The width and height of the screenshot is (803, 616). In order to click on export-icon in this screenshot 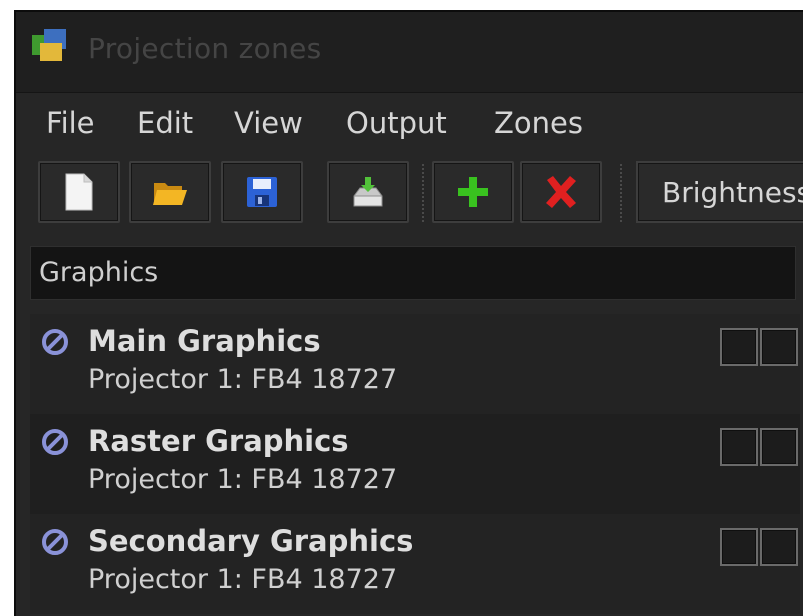, I will do `click(368, 192)`.